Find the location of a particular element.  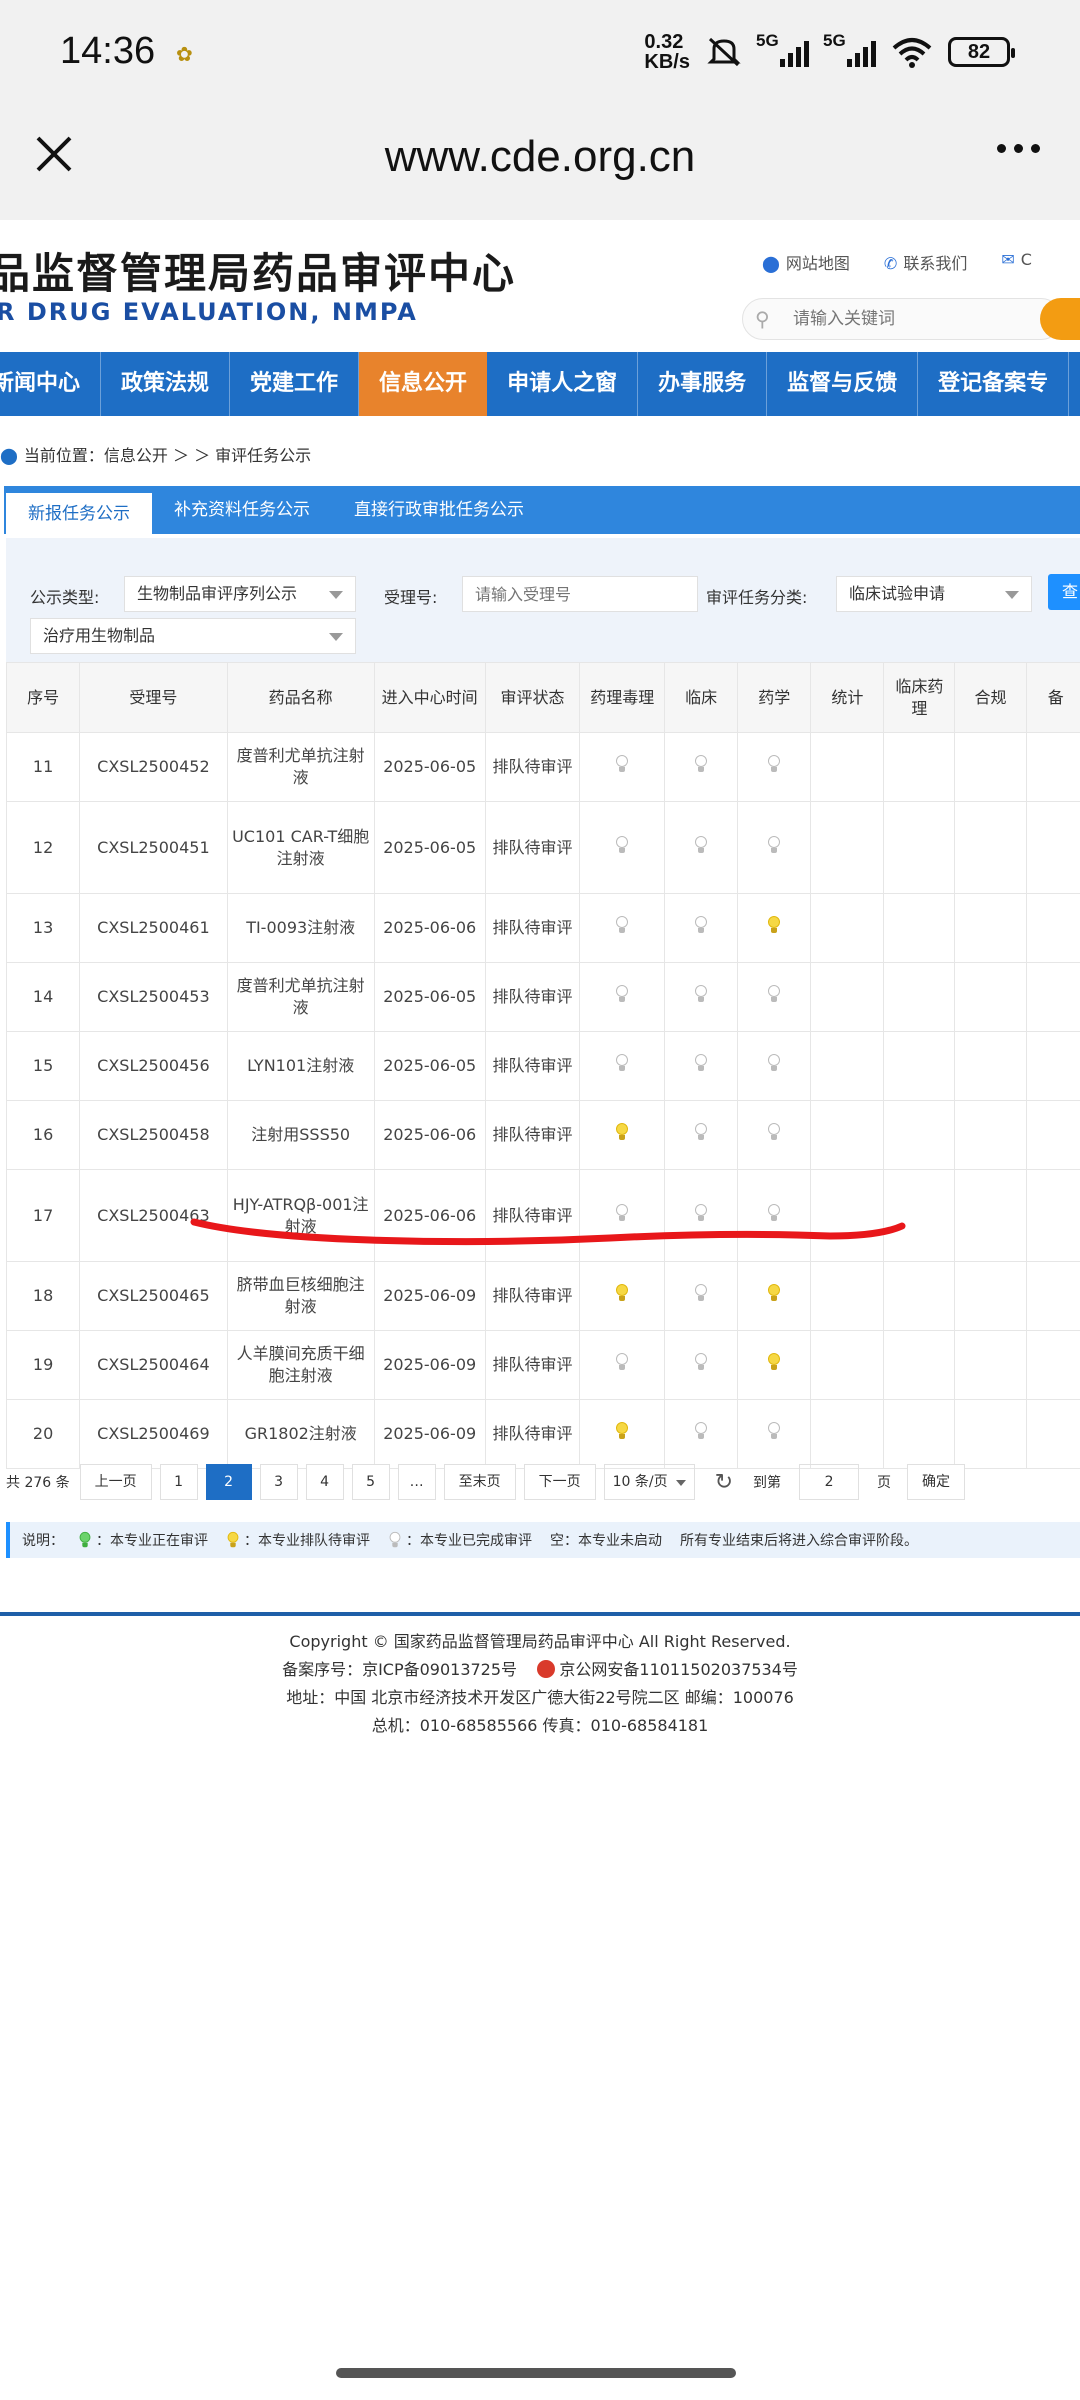

page-size-select: 10 条/页 is located at coordinates (649, 1482).